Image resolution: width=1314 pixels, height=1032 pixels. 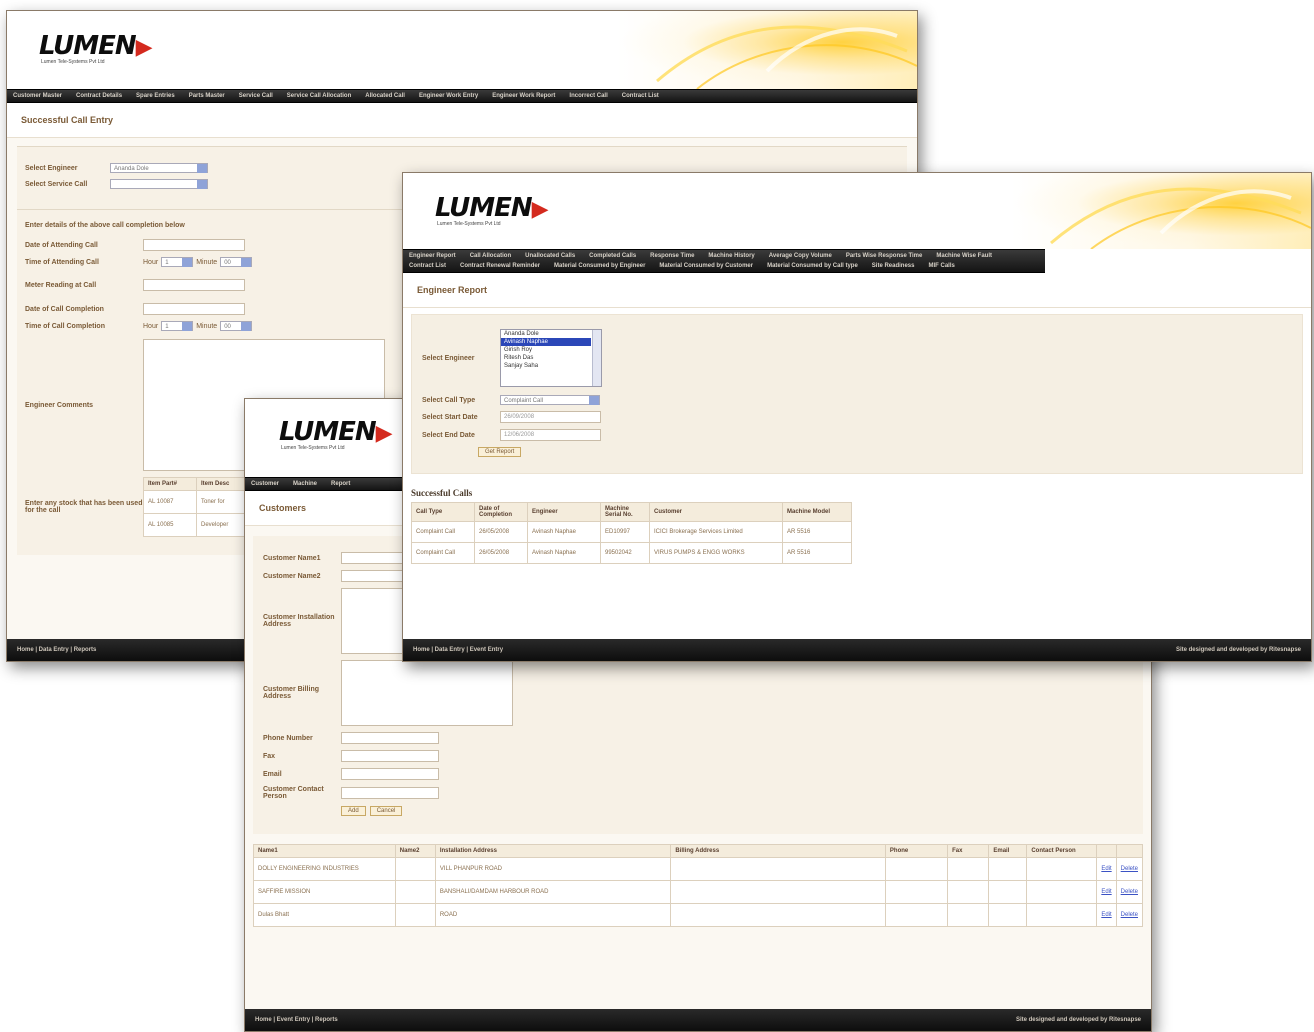 What do you see at coordinates (490, 256) in the screenshot?
I see `nav-item: Call Allocation` at bounding box center [490, 256].